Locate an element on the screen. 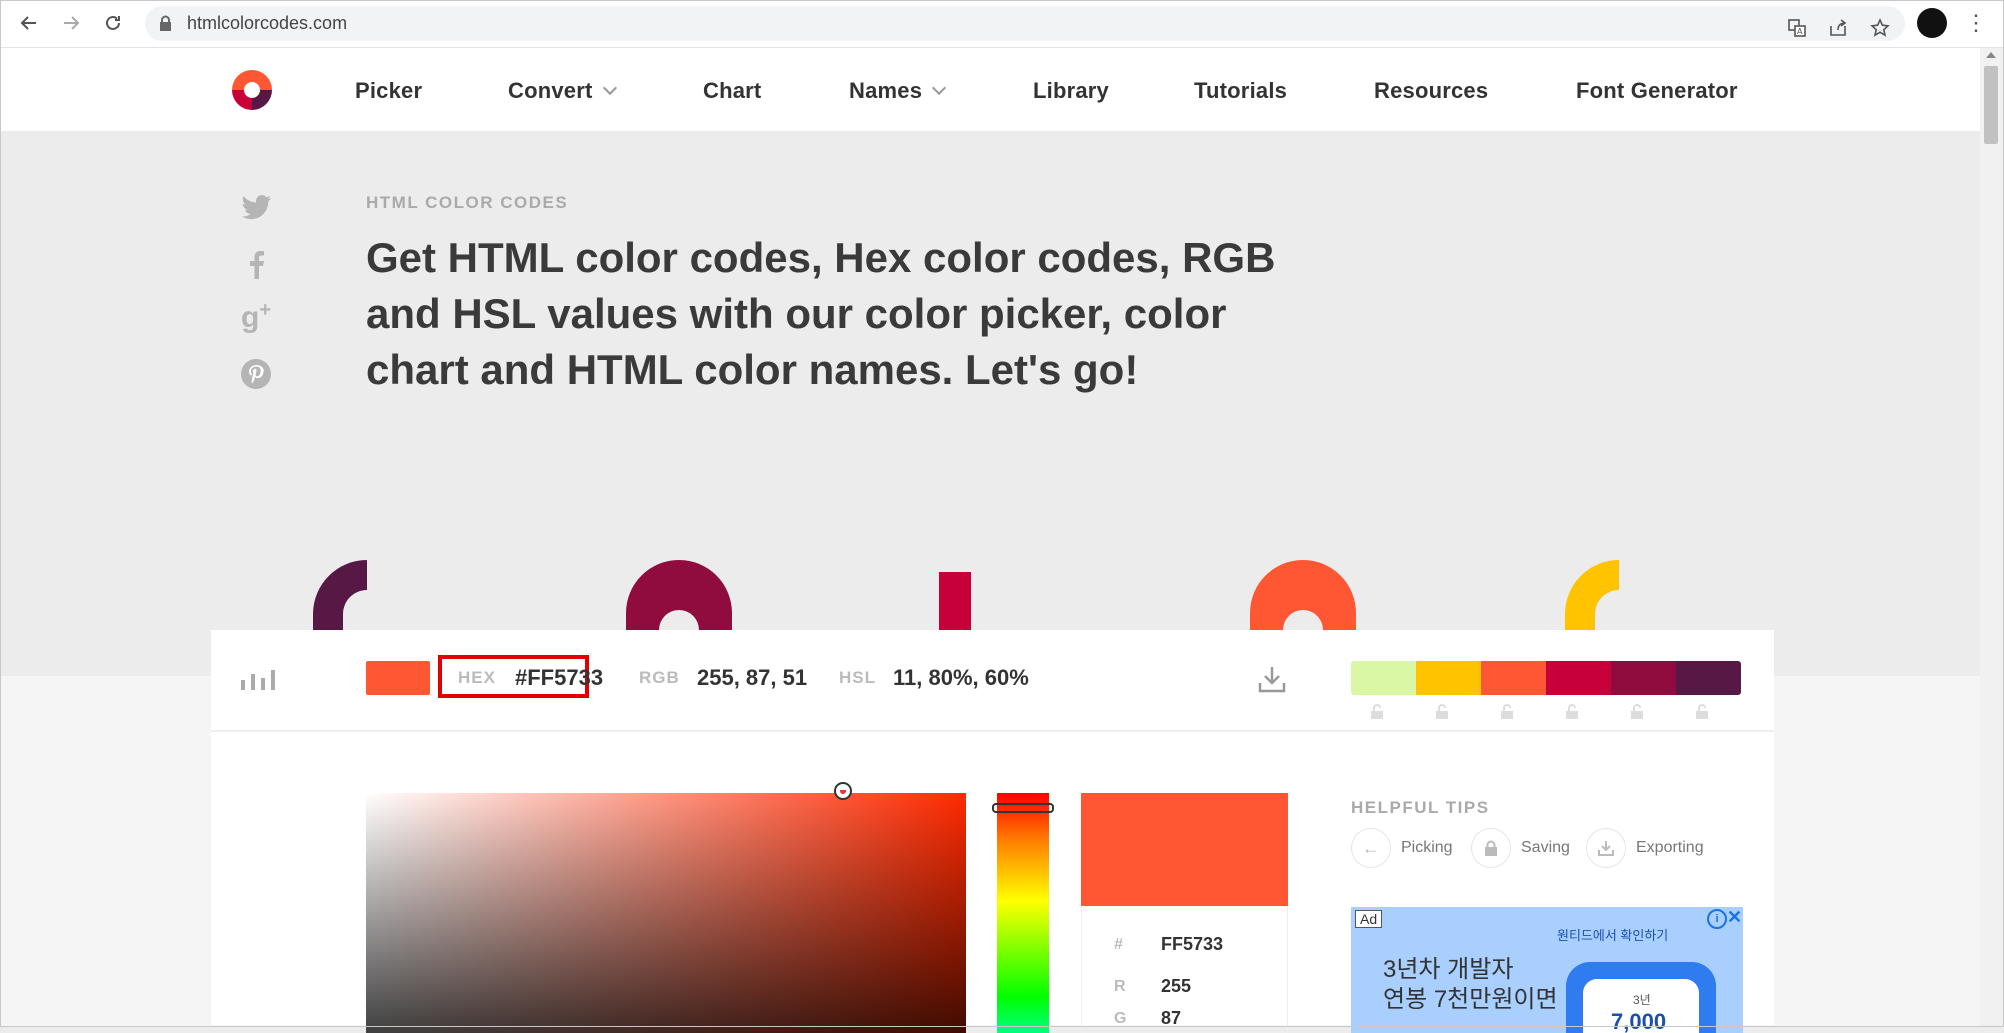 The height and width of the screenshot is (1033, 2004). browser-toolbar: htmlcolorcodes.com A ⋮ is located at coordinates (1002, 24).